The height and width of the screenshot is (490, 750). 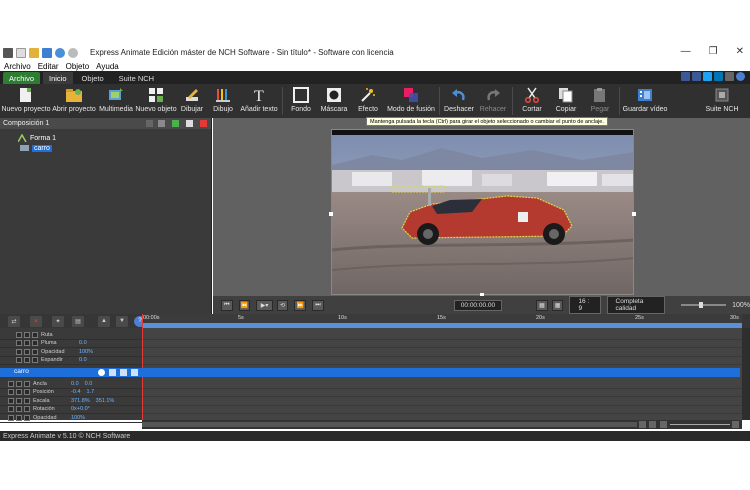 I want to click on mask-button: Máscara, so click(x=334, y=101).